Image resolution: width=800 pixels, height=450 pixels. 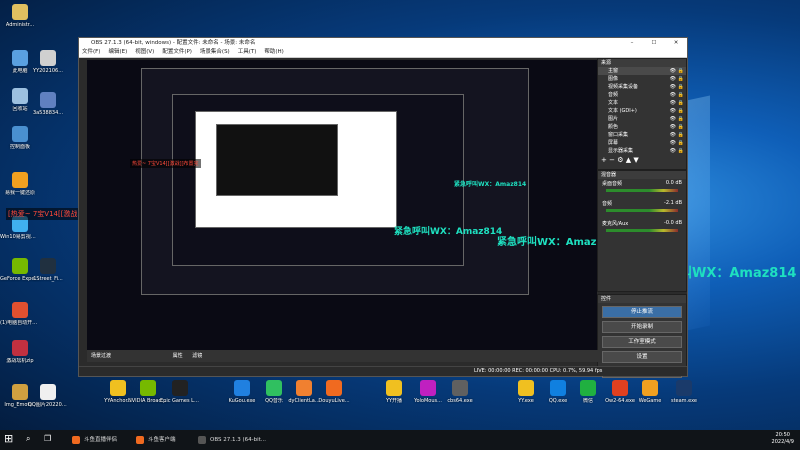 What do you see at coordinates (642, 79) in the screenshot?
I see `source-item: 图像 👁 🔒` at bounding box center [642, 79].